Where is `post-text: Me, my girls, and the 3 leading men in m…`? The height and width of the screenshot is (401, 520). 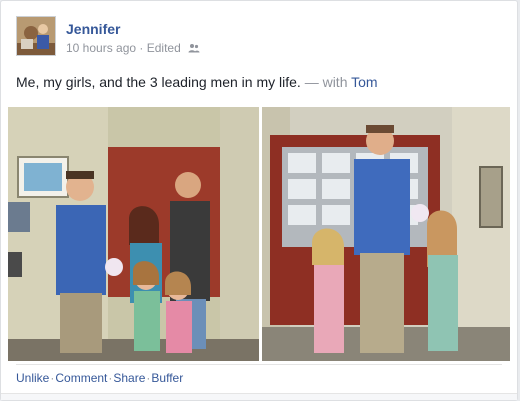
post-text: Me, my girls, and the 3 leading men in m… is located at coordinates (197, 82).